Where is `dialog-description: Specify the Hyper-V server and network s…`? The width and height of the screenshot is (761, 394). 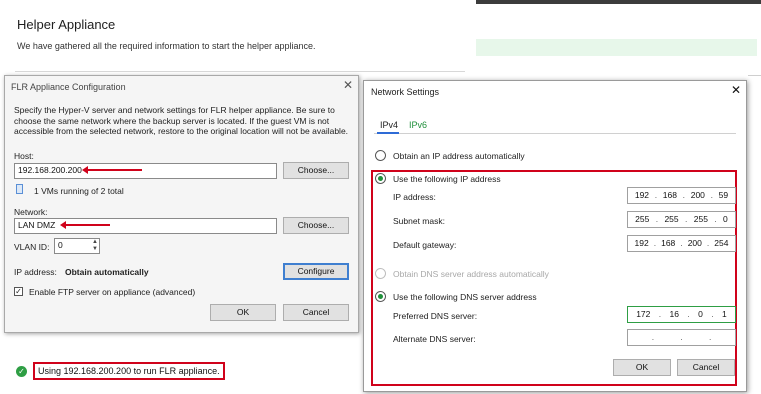 dialog-description: Specify the Hyper-V server and network s… is located at coordinates (181, 121).